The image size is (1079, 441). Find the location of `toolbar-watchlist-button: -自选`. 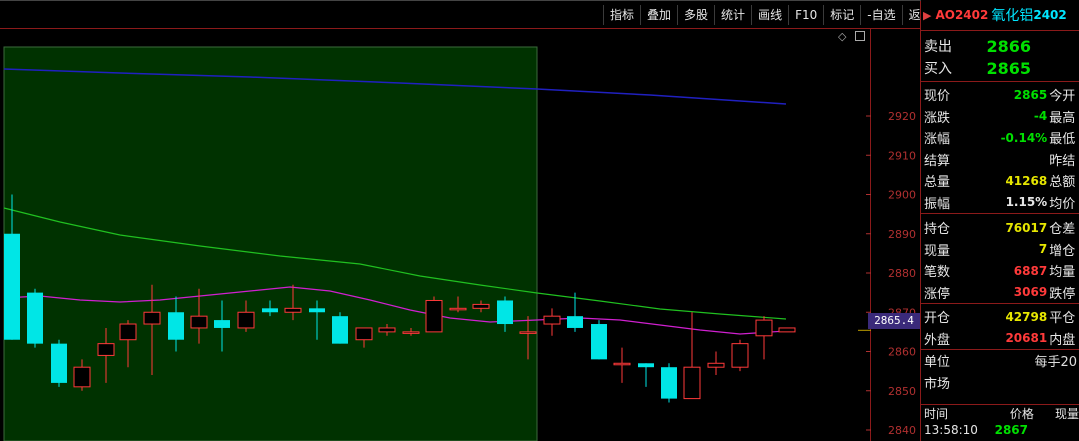

toolbar-watchlist-button: -自选 is located at coordinates (880, 15).